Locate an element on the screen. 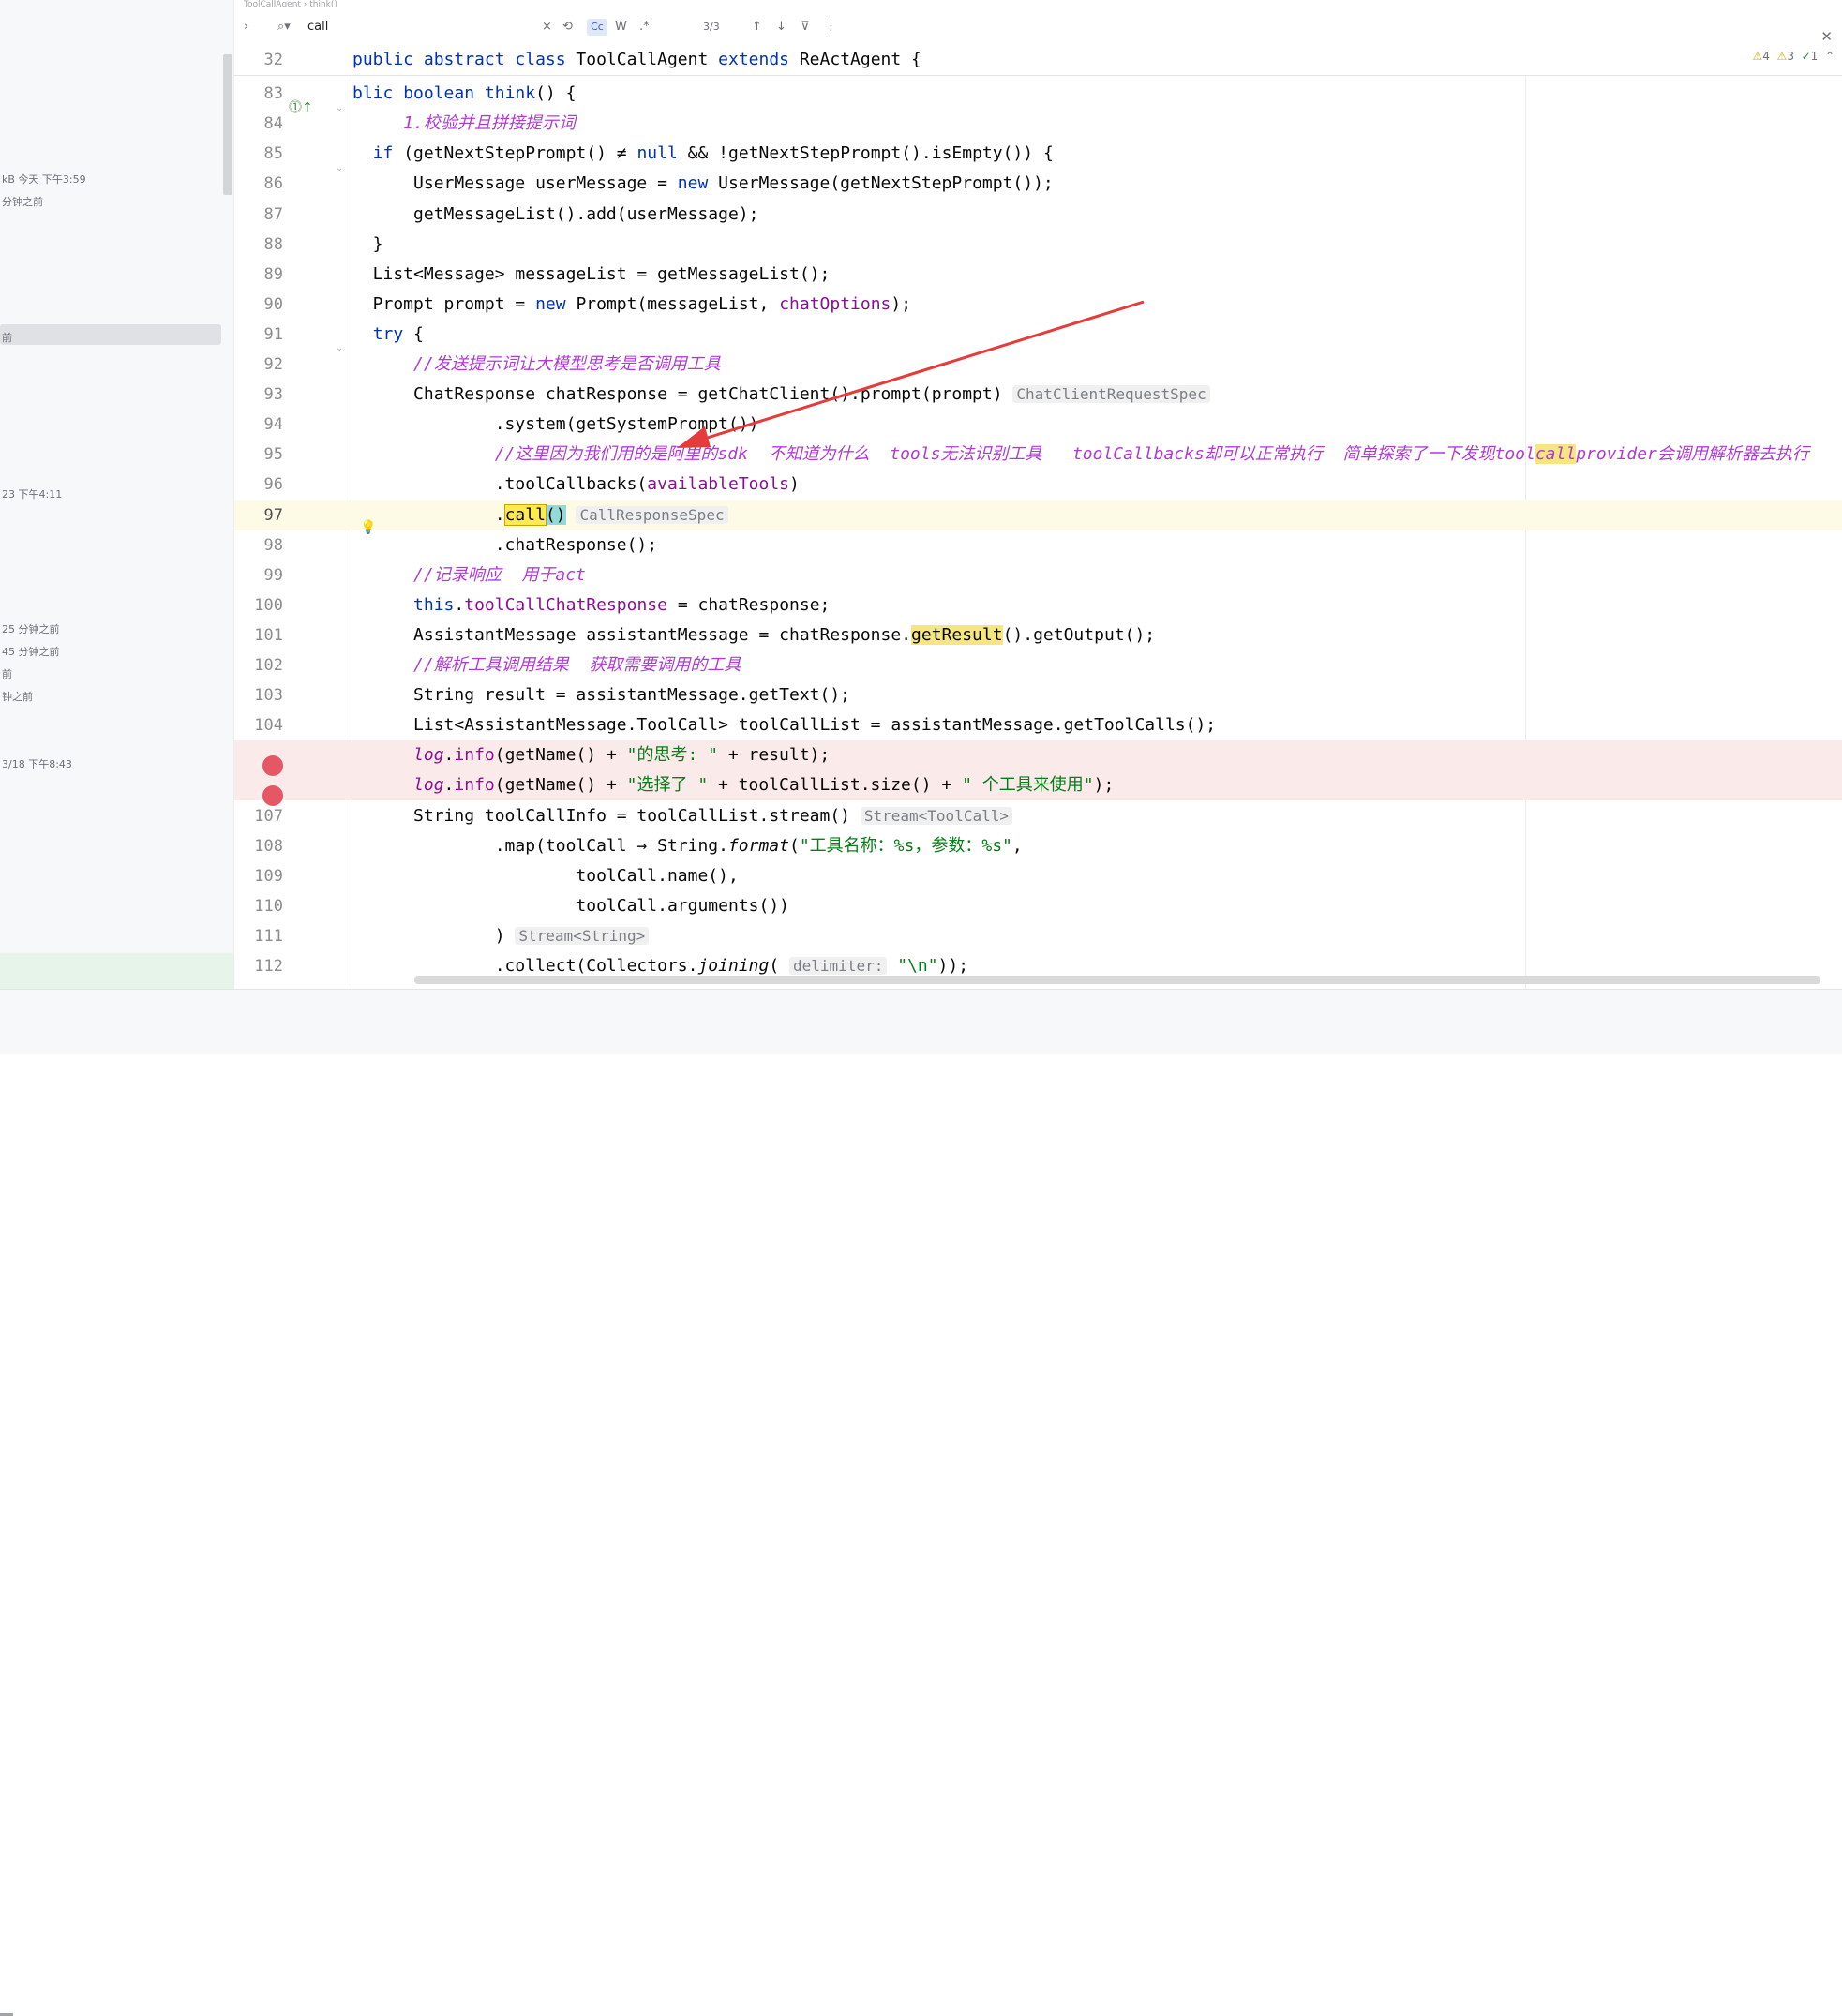  find-input: call is located at coordinates (318, 27).